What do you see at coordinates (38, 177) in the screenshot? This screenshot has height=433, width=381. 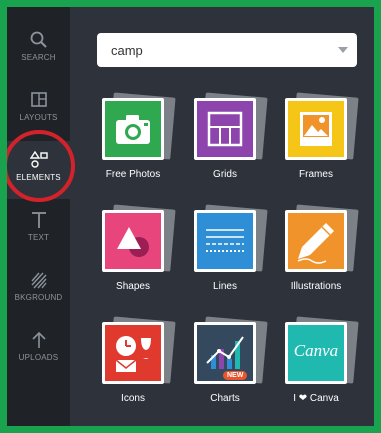 I see `sidebar-item-label: ELEMENTS` at bounding box center [38, 177].